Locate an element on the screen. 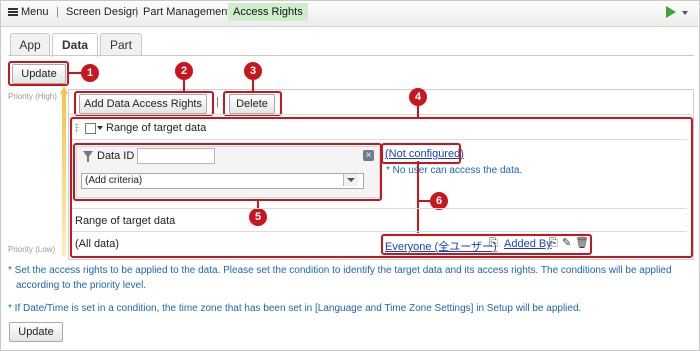  tab-data: Data is located at coordinates (75, 45).